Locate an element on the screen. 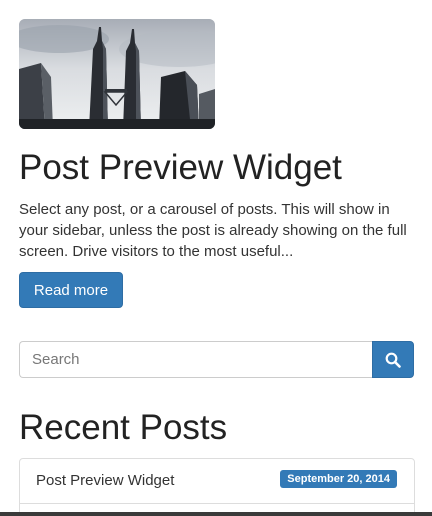  search-button is located at coordinates (393, 359).